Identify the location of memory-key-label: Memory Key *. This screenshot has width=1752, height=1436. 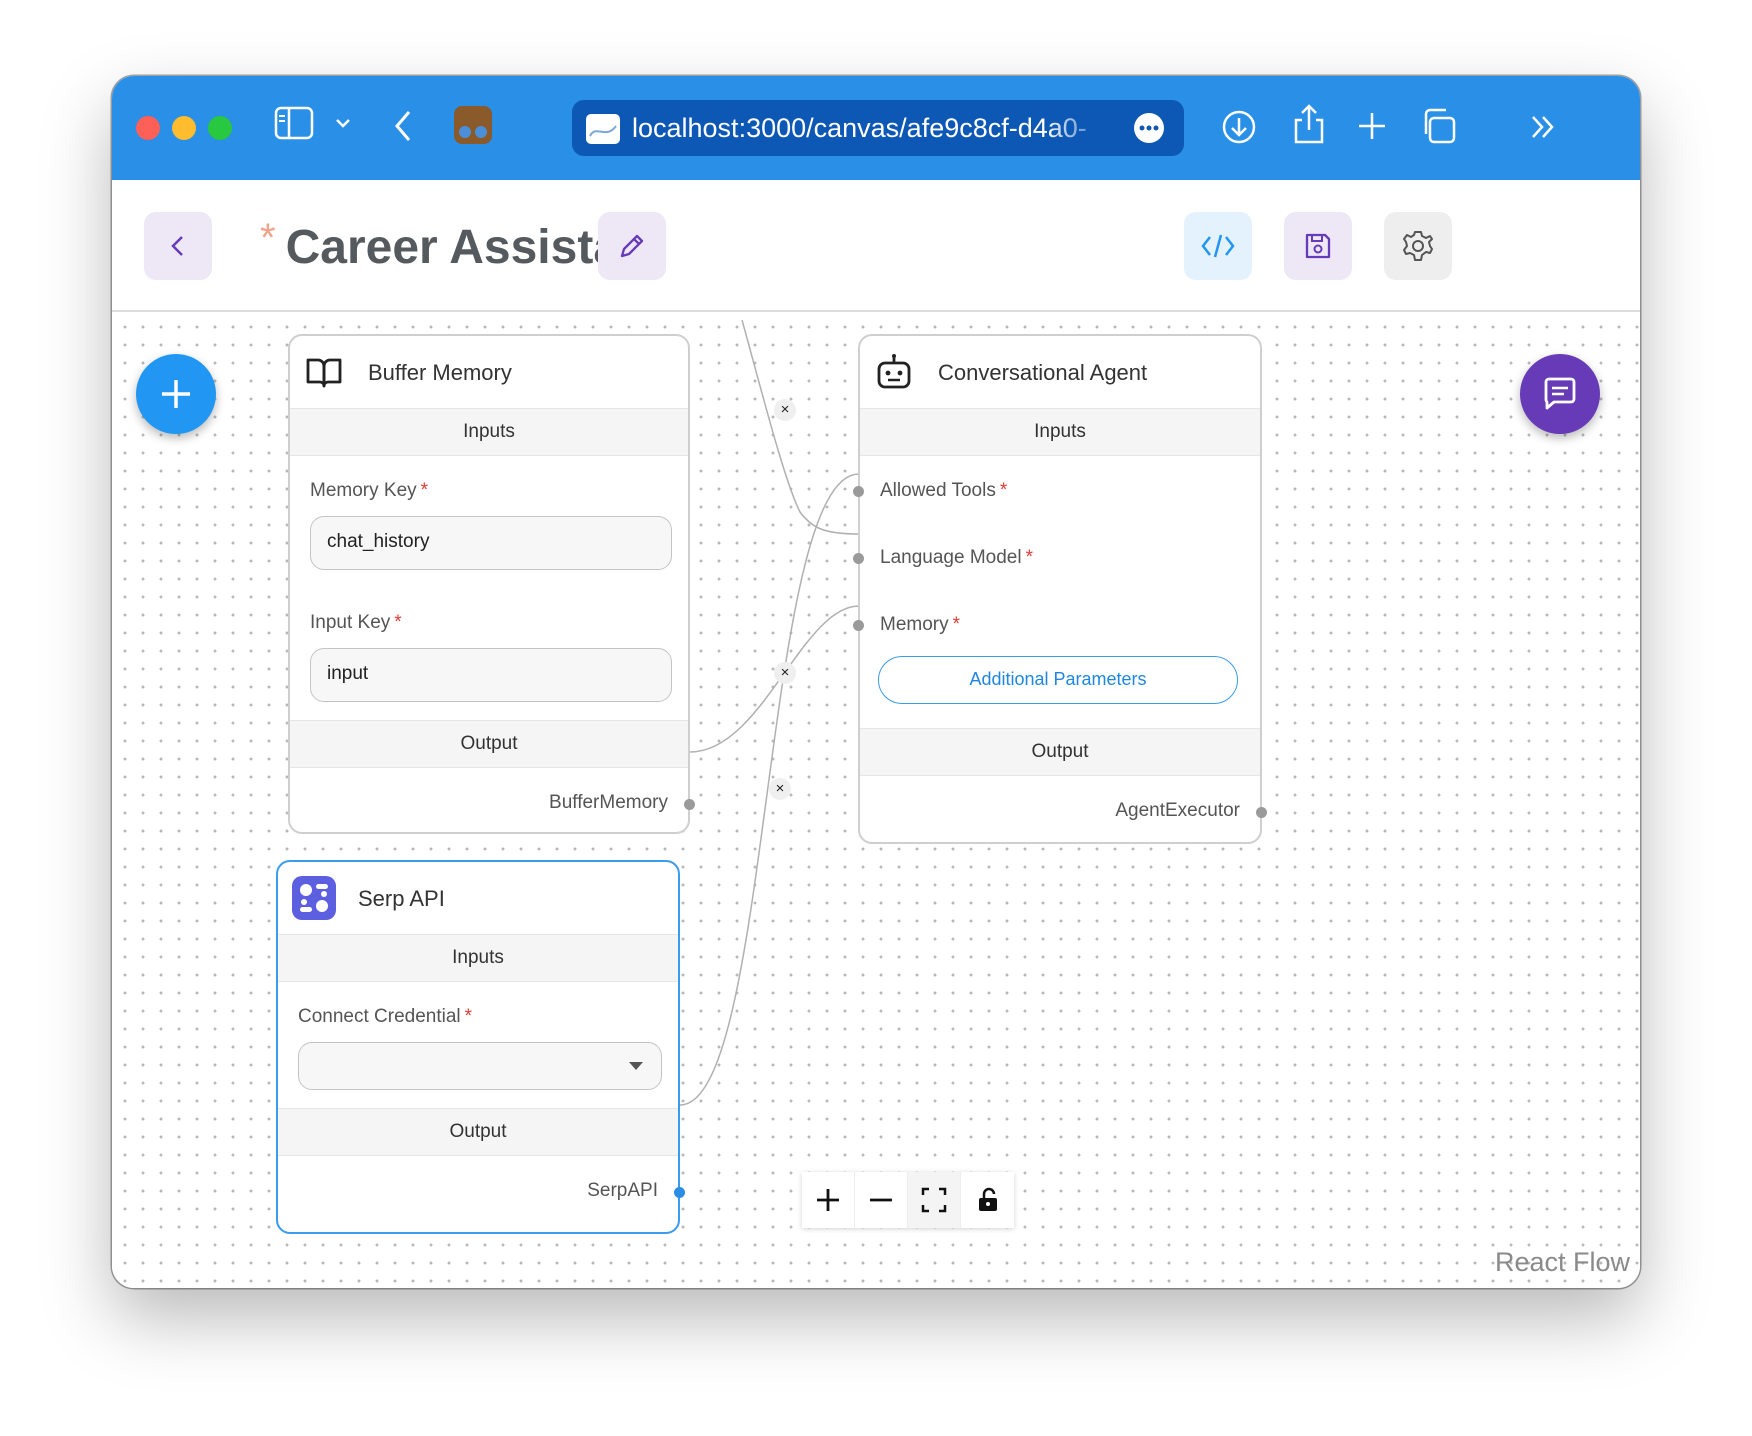
(369, 490).